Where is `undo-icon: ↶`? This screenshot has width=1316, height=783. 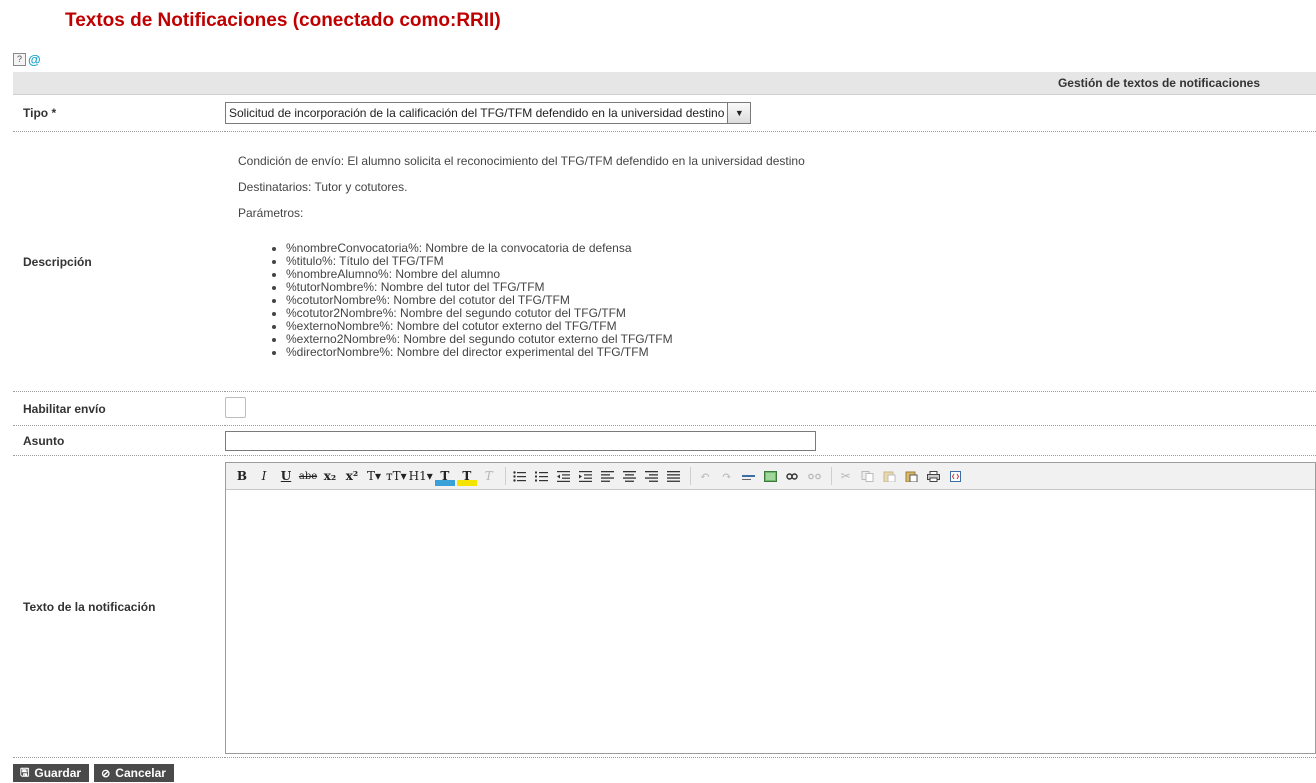
undo-icon: ↶ is located at coordinates (705, 476).